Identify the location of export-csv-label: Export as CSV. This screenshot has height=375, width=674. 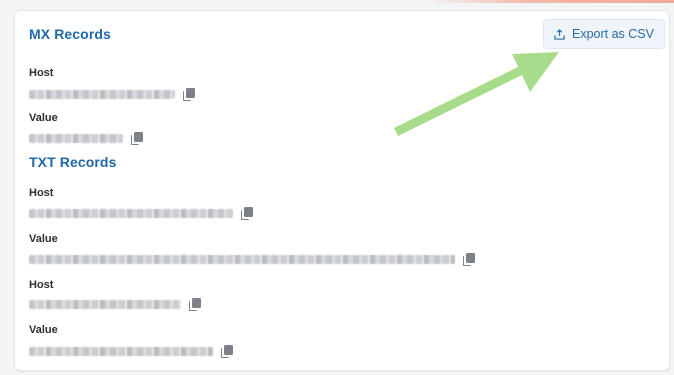
(613, 34).